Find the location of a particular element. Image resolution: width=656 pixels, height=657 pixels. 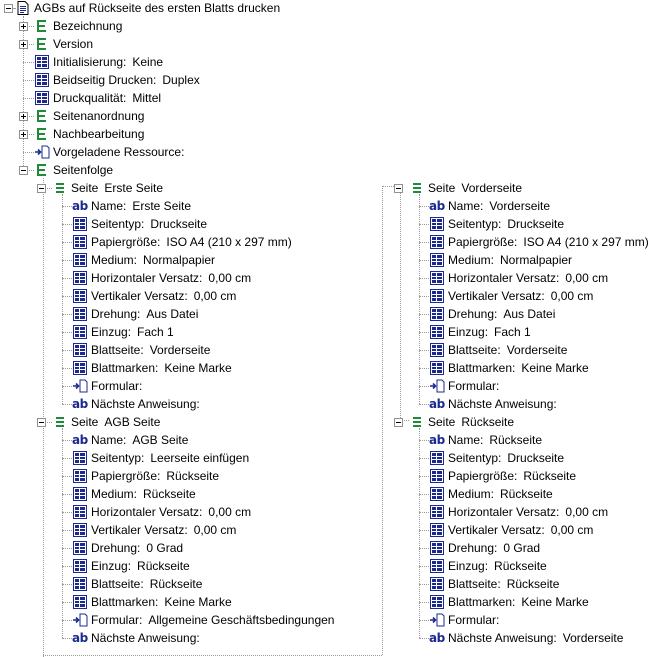

page-3-property-blattmarken: Blattmarken: Keine Marke is located at coordinates (509, 368).